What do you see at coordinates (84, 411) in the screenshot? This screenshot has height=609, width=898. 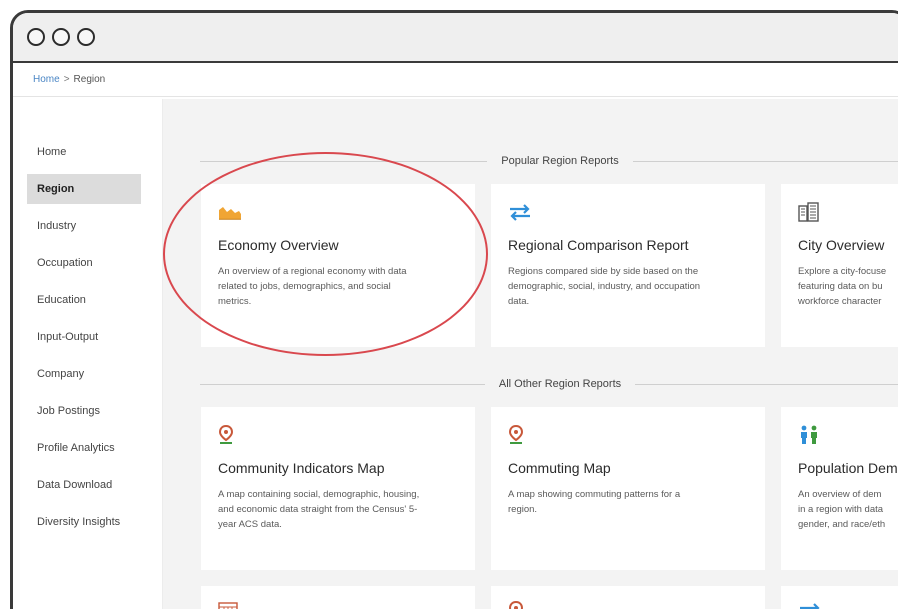 I see `sidebar-item-job-postings: Job Postings` at bounding box center [84, 411].